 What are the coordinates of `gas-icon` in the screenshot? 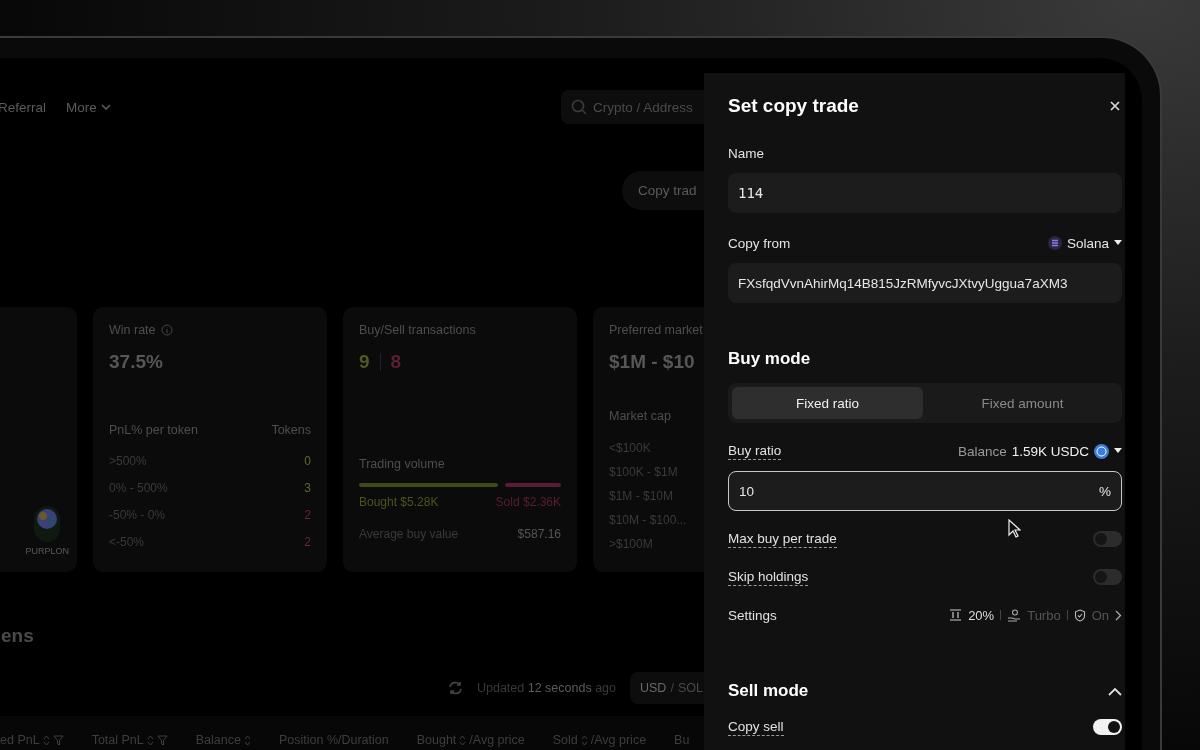 It's located at (1014, 615).